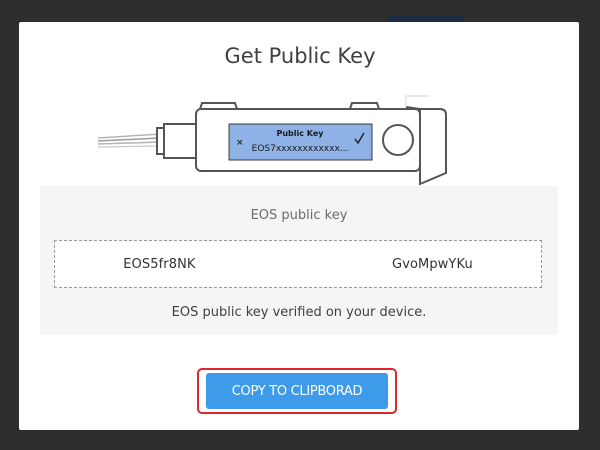 The height and width of the screenshot is (450, 600). I want to click on device-screen: Public Key EOS7xxxxxxxxxxxx... ×, so click(300, 142).